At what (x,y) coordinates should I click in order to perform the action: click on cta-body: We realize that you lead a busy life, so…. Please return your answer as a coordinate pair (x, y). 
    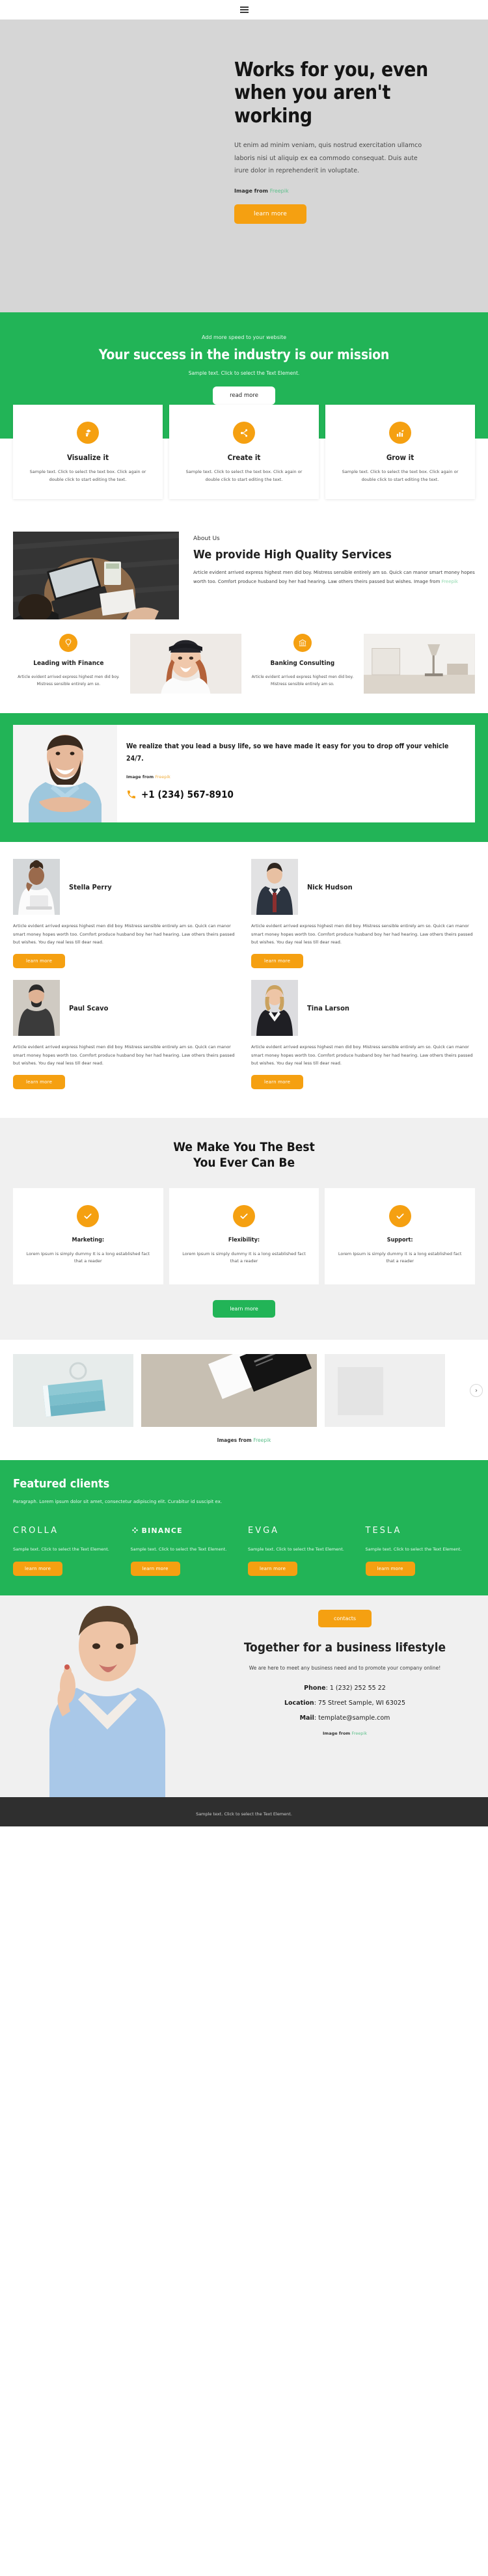
    Looking at the image, I should click on (296, 773).